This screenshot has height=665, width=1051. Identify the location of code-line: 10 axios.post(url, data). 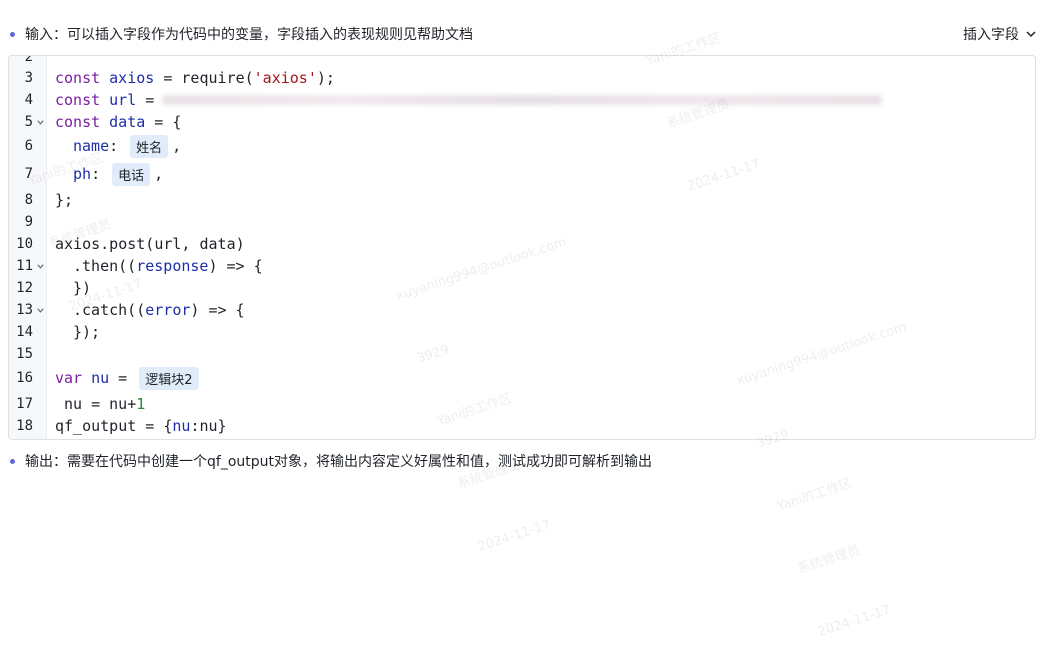
(522, 244).